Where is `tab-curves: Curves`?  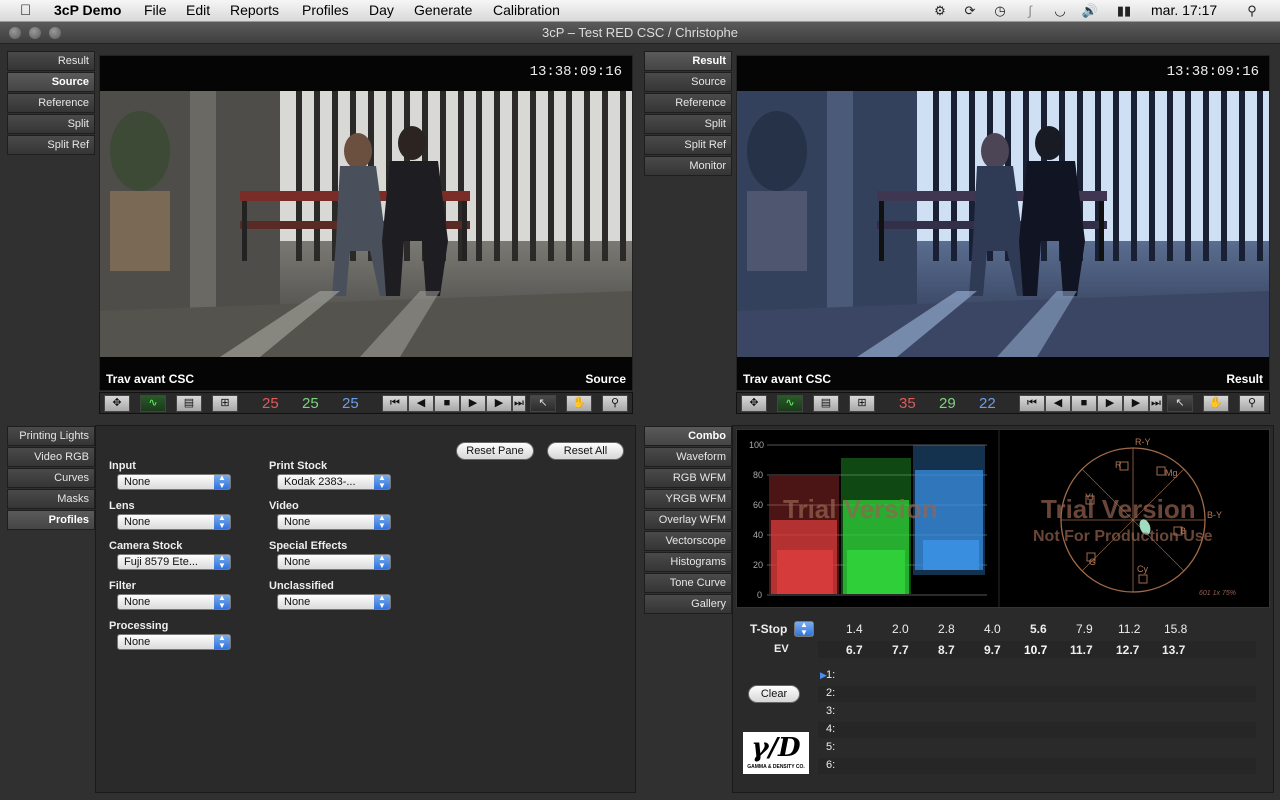 tab-curves: Curves is located at coordinates (51, 478).